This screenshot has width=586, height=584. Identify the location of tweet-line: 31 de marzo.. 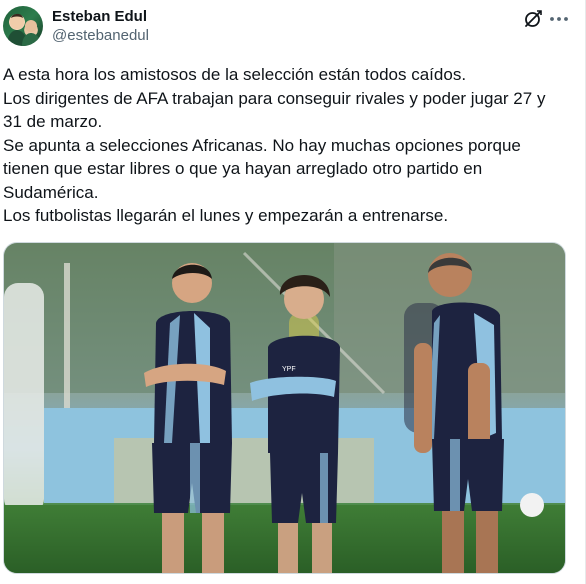
(53, 121).